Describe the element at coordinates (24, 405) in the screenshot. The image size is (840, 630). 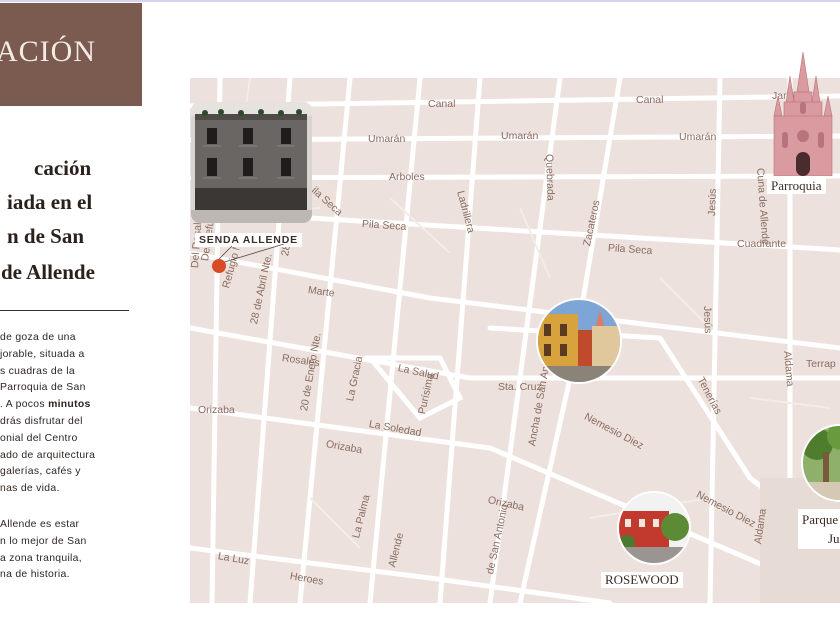
I see `body-text-run: . A pocos` at that location.